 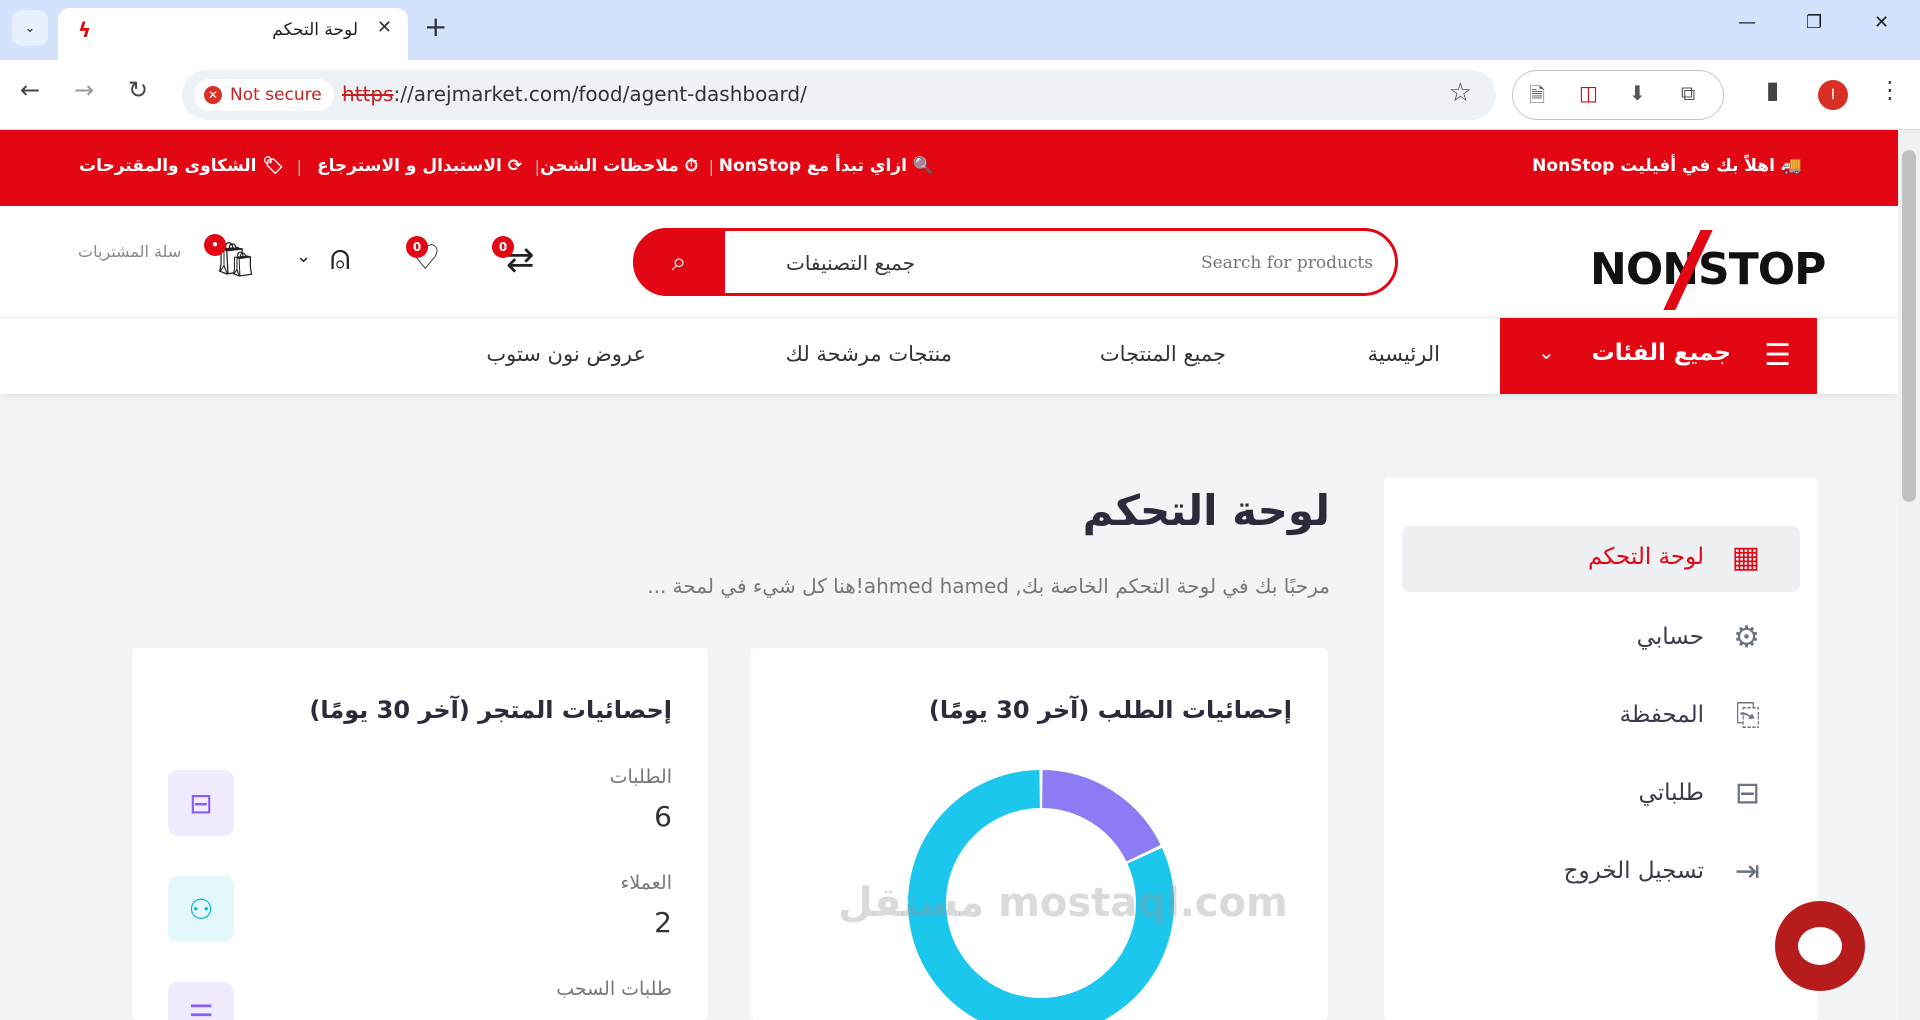 I want to click on new-tab-icon: +, so click(x=435, y=26).